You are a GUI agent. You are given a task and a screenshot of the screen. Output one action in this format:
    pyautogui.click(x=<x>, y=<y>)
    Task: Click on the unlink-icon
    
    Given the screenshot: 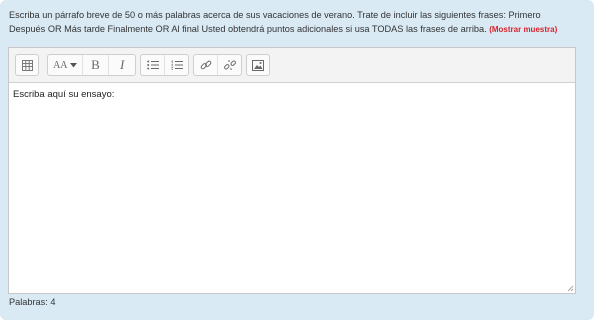 What is the action you would take?
    pyautogui.click(x=229, y=65)
    